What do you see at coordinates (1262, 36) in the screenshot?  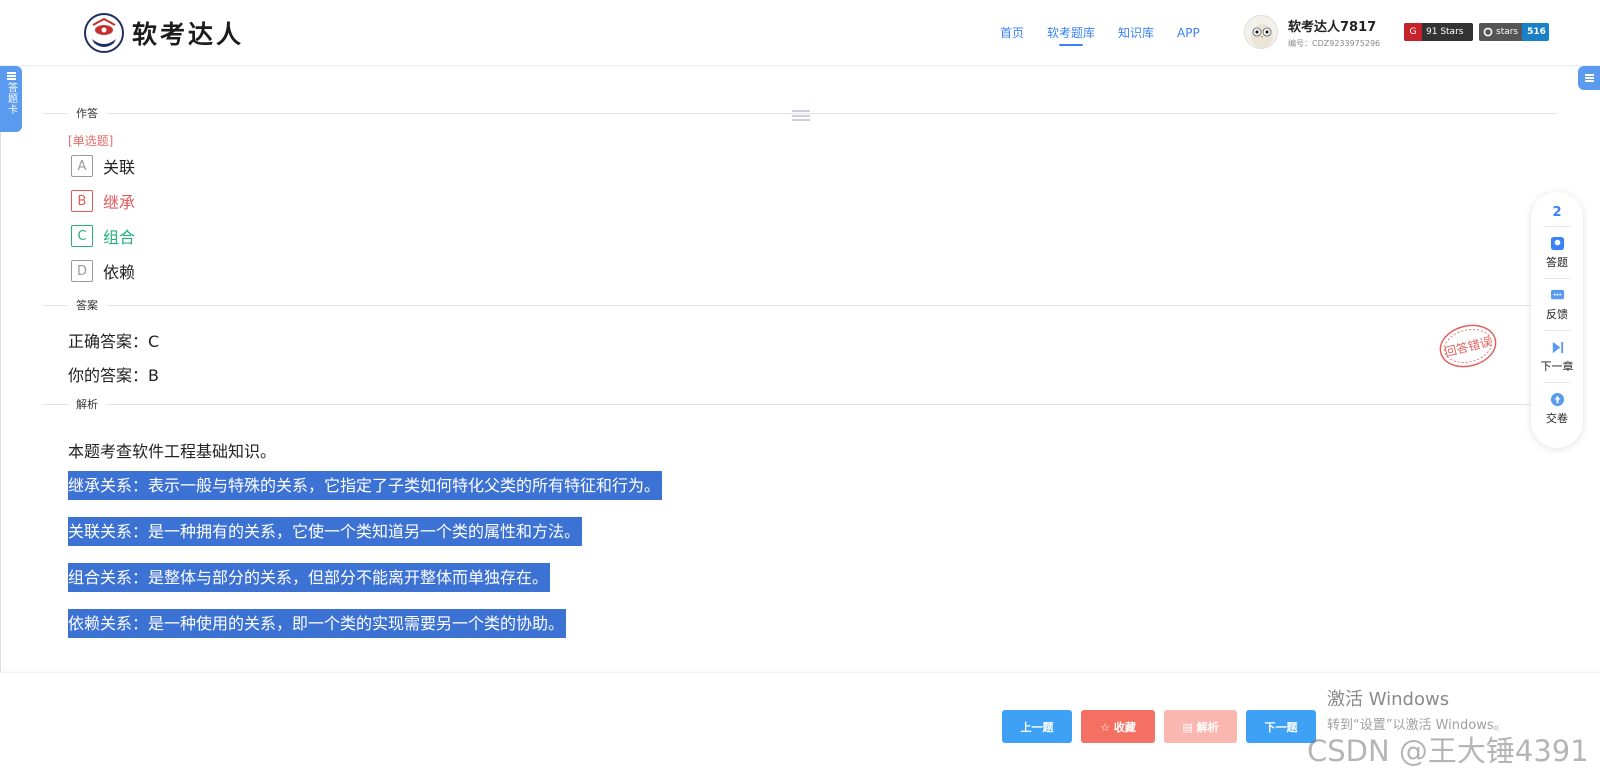 I see `owl-avatar-icon` at bounding box center [1262, 36].